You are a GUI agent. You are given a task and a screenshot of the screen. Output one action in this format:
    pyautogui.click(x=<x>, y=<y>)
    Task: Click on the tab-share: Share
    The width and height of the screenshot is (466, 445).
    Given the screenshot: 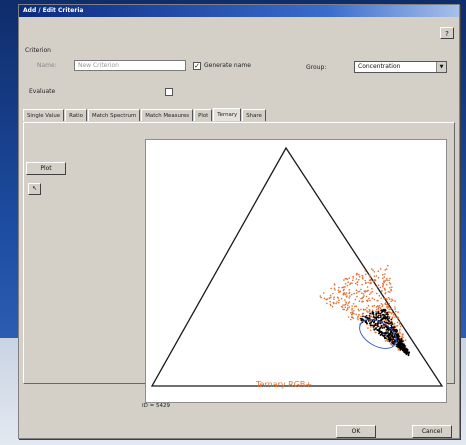 What is the action you would take?
    pyautogui.click(x=254, y=115)
    